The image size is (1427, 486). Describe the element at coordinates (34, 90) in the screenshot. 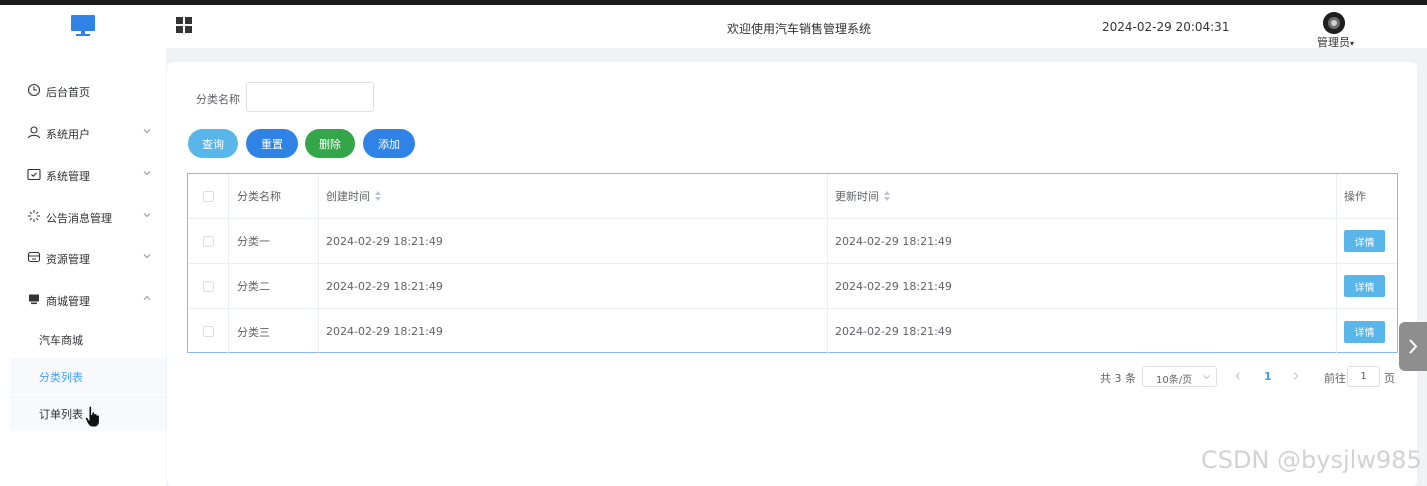

I see `clock-icon` at that location.